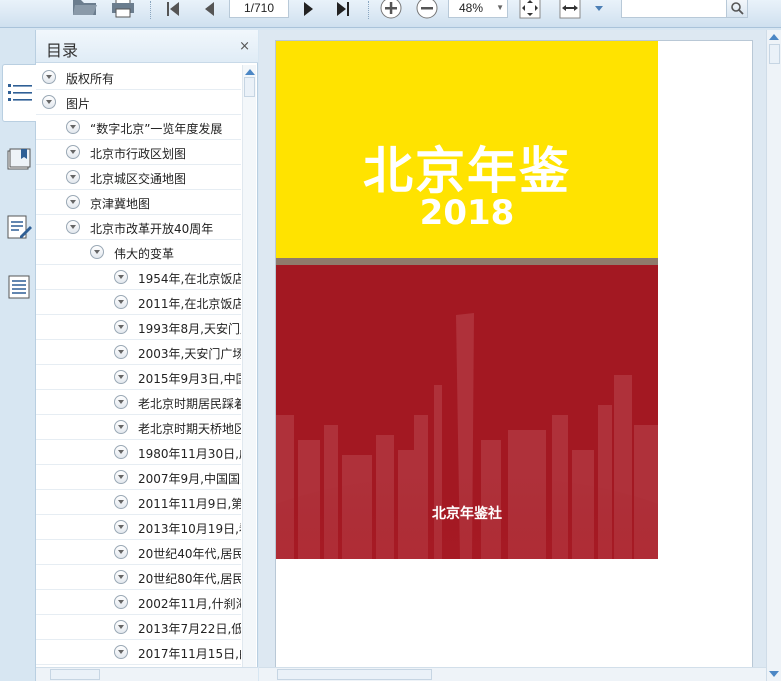 The height and width of the screenshot is (681, 781). I want to click on tab-outline, so click(19, 93).